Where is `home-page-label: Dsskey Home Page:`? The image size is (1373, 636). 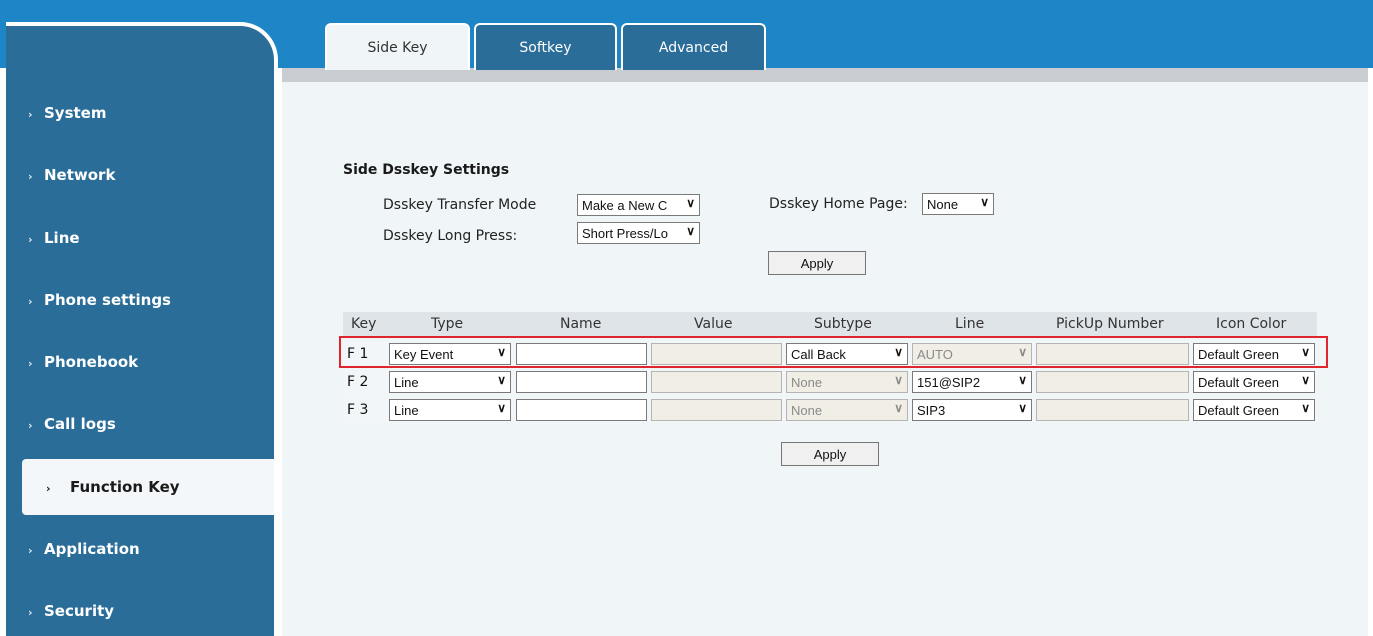
home-page-label: Dsskey Home Page: is located at coordinates (838, 204).